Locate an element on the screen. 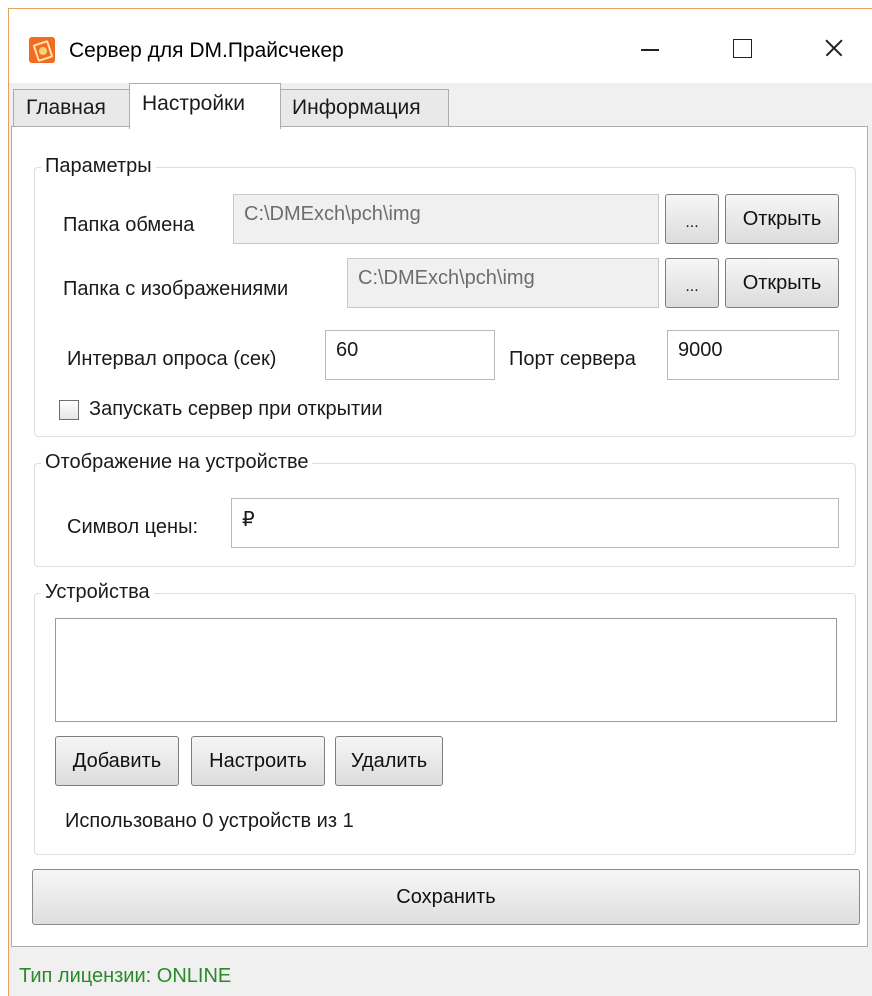 The image size is (872, 996). license-type-text: Тип лицензии: ONLINE is located at coordinates (125, 976).